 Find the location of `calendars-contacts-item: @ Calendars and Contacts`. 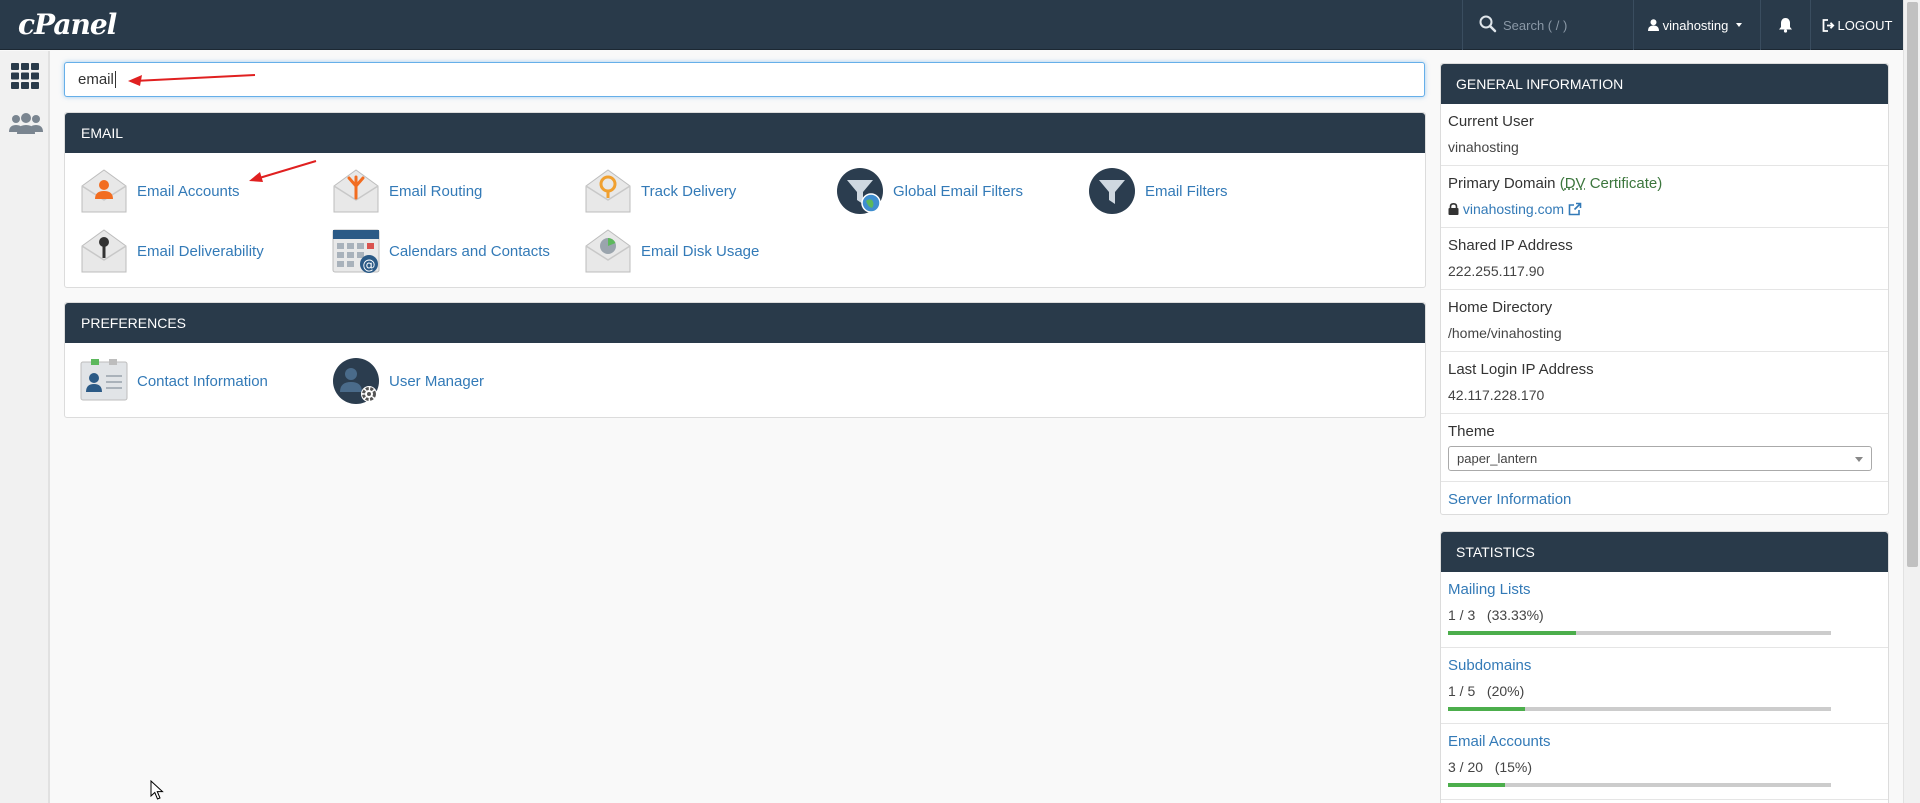

calendars-contacts-item: @ Calendars and Contacts is located at coordinates (440, 251).